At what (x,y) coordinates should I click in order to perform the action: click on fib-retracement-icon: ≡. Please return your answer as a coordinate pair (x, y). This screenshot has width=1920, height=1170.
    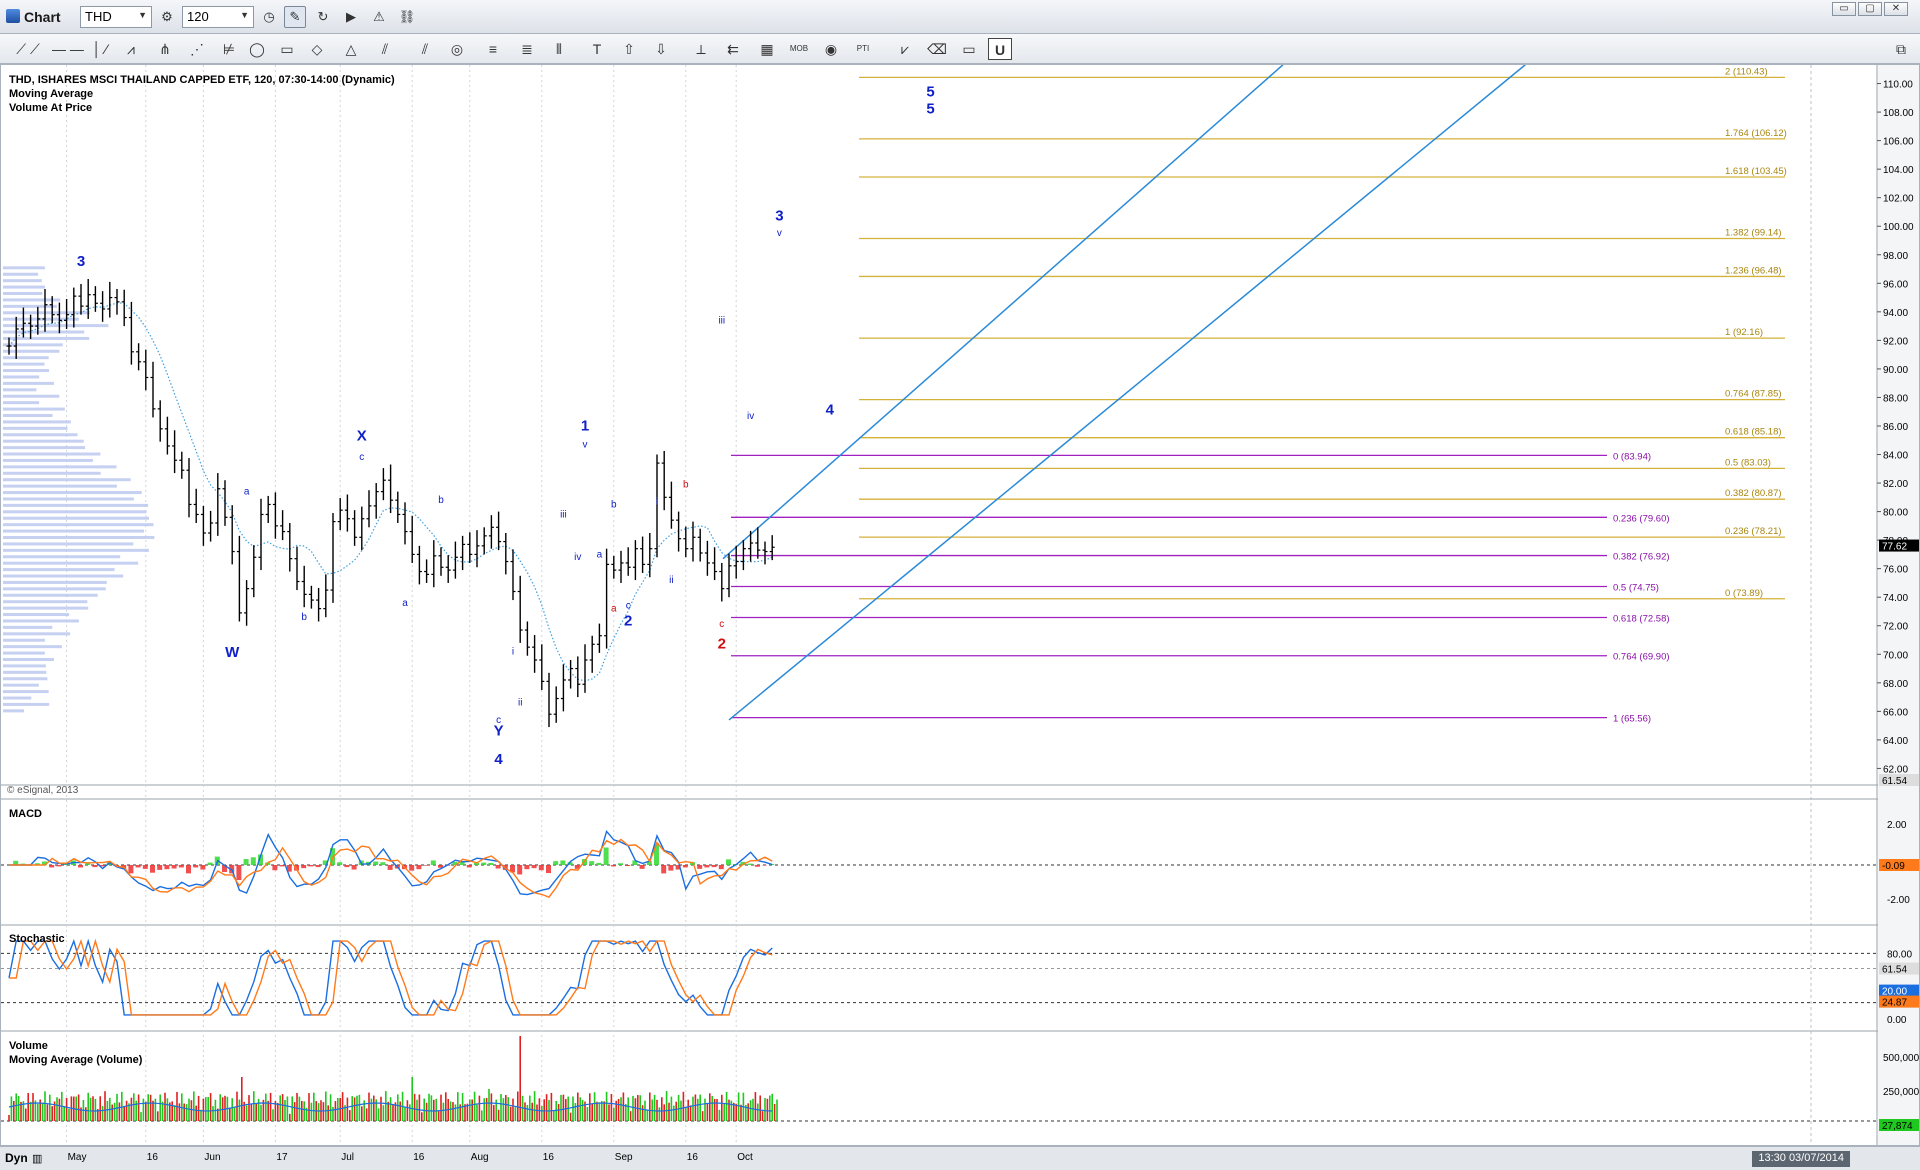
    Looking at the image, I should click on (493, 49).